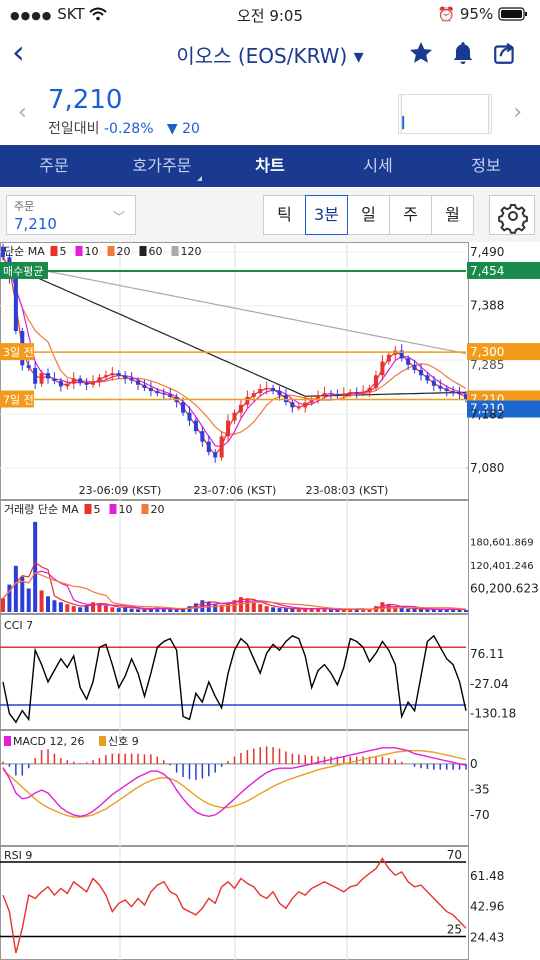  What do you see at coordinates (493, 714) in the screenshot?
I see `y-tick-label: -130.18` at bounding box center [493, 714].